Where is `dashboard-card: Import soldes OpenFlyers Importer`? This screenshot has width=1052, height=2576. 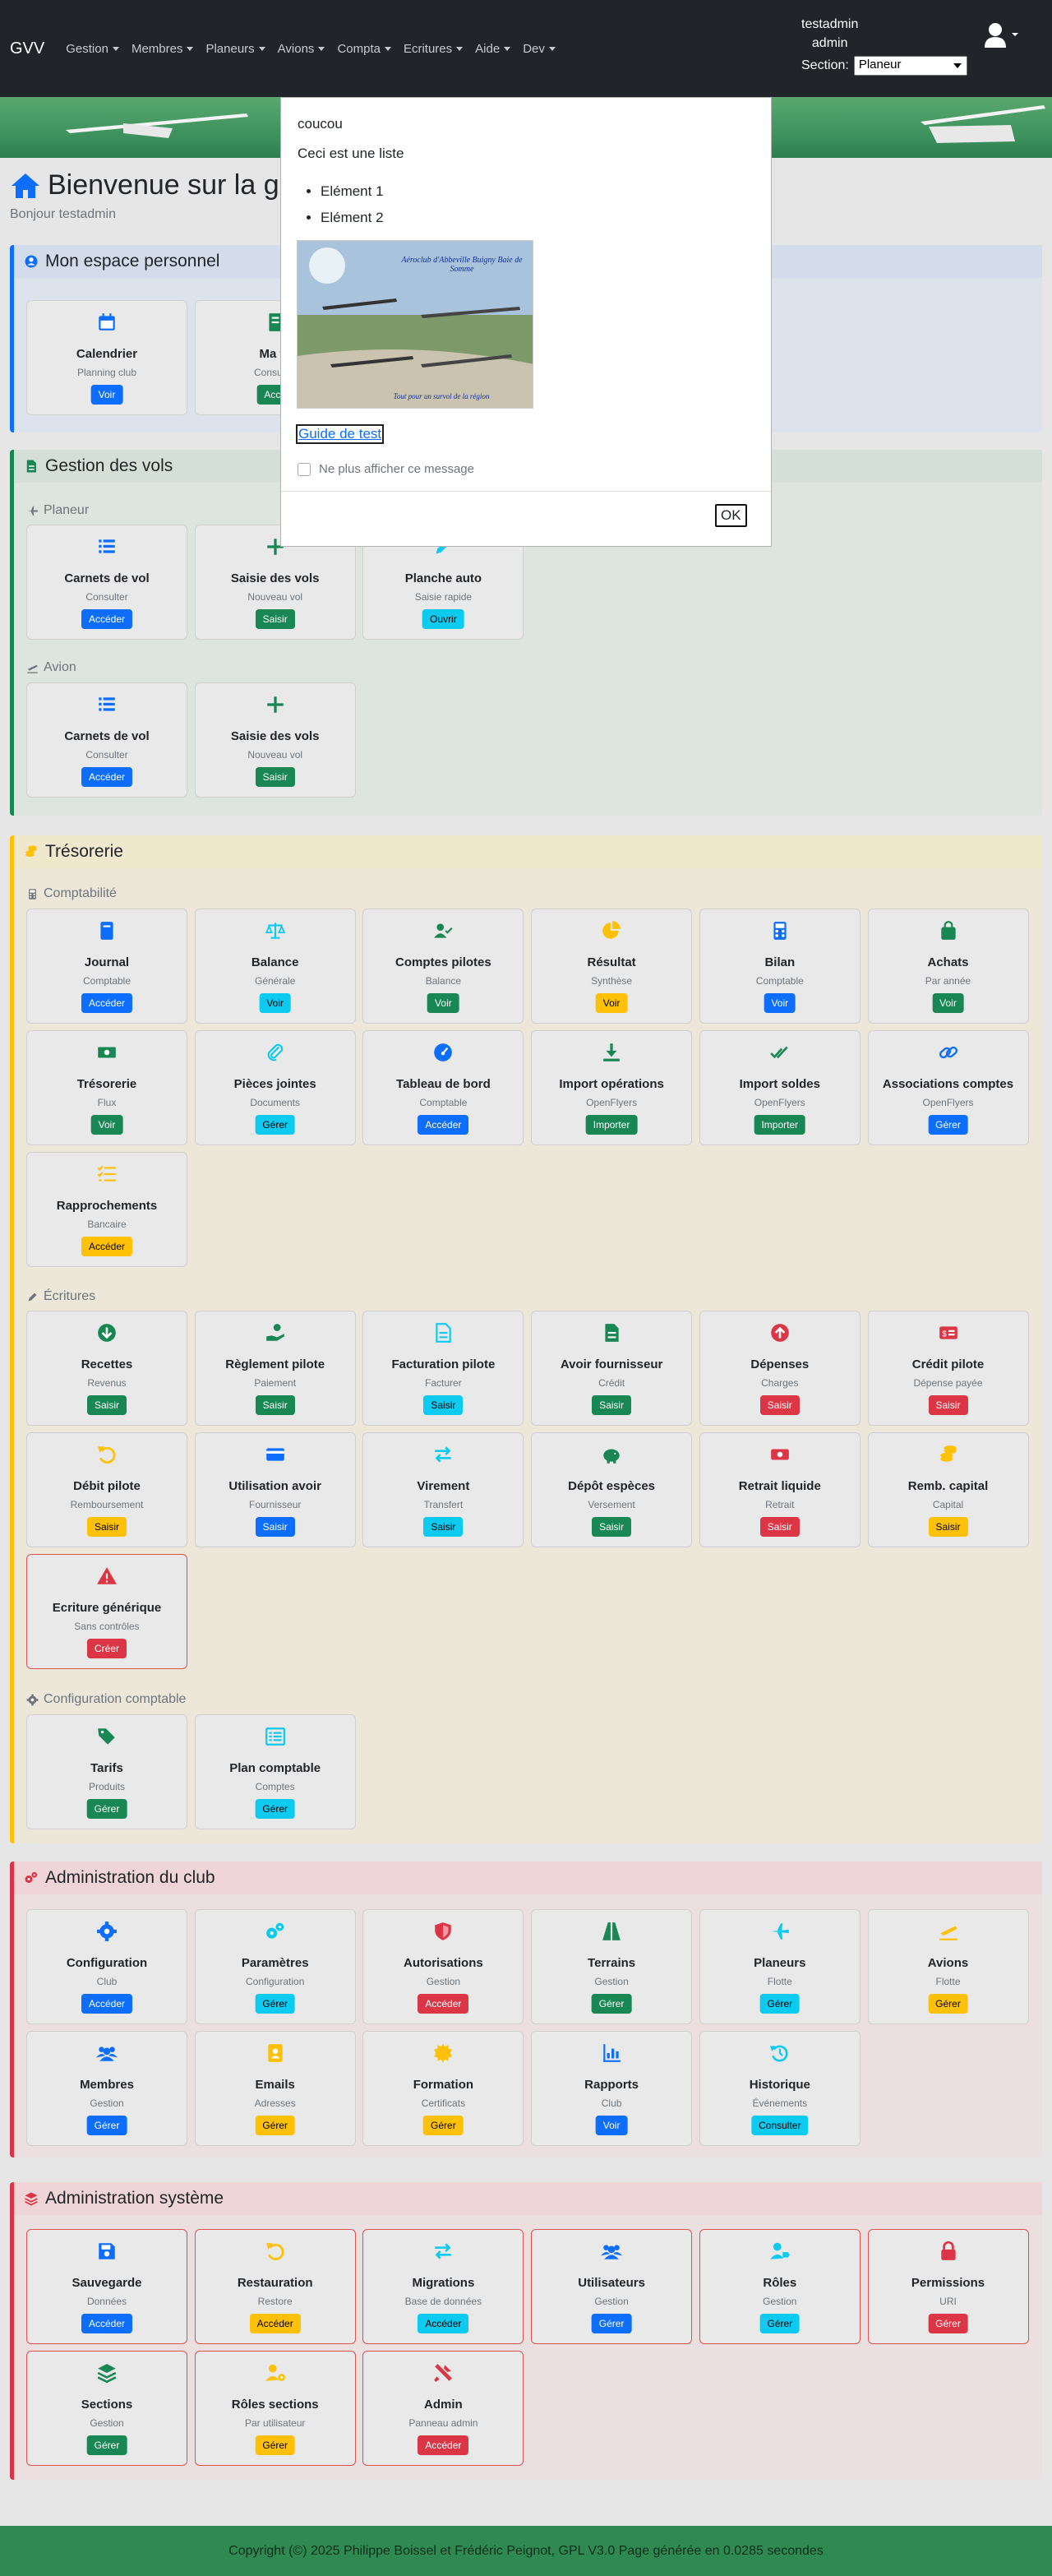 dashboard-card: Import soldes OpenFlyers Importer is located at coordinates (780, 1087).